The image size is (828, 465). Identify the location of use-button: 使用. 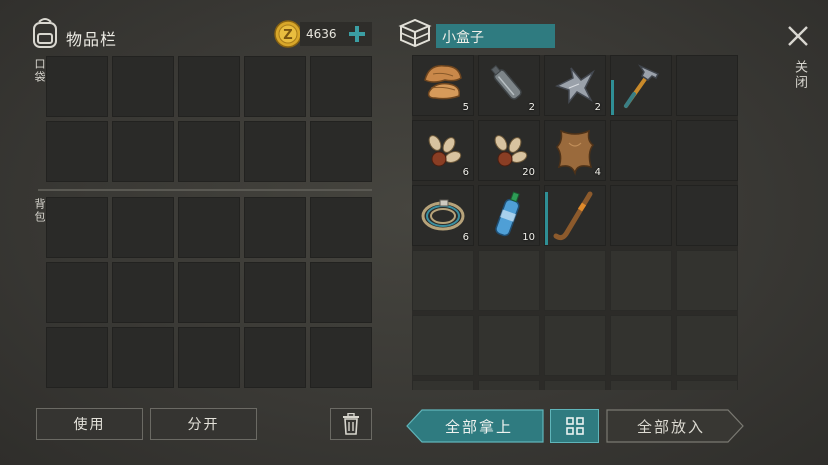
(89, 424).